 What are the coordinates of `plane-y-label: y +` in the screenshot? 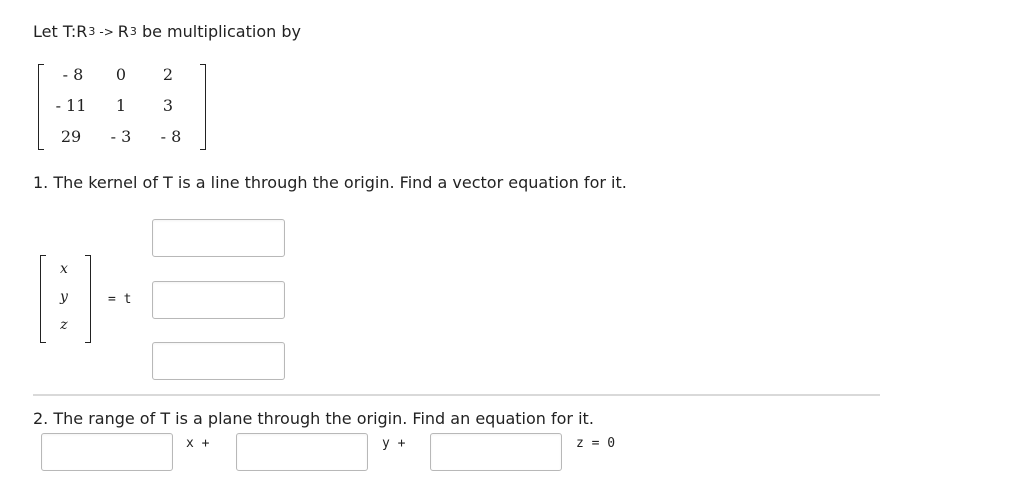 It's located at (394, 443).